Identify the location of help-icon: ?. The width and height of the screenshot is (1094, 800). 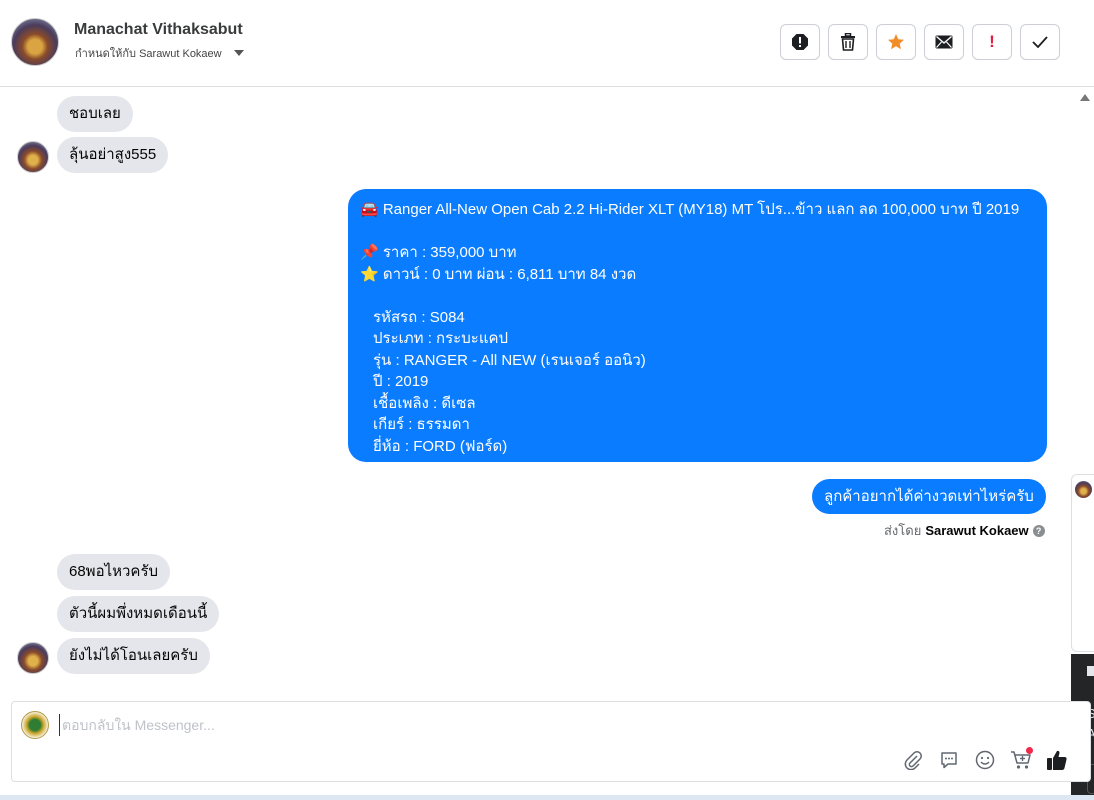
(1038, 530).